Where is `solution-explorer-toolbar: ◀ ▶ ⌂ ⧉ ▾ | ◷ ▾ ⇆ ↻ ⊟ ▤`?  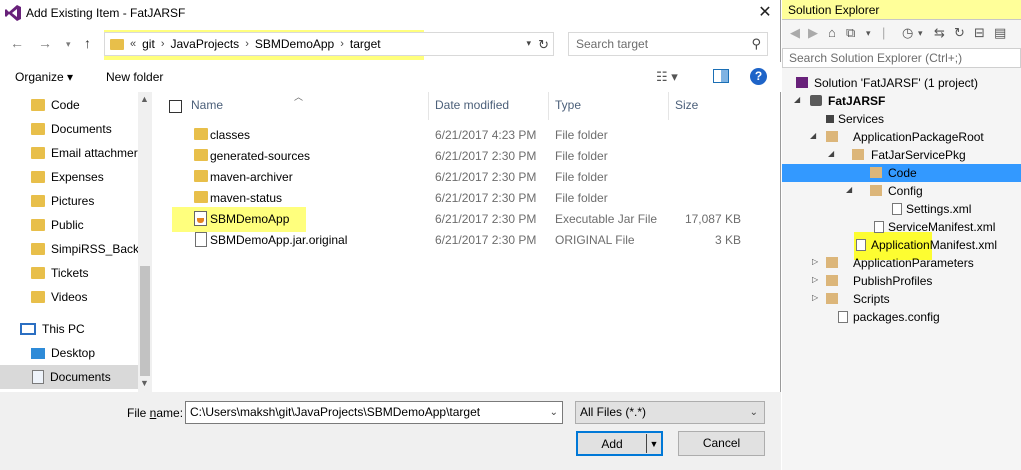
solution-explorer-toolbar: ◀ ▶ ⌂ ⧉ ▾ | ◷ ▾ ⇆ ↻ ⊟ ▤ is located at coordinates (901, 34).